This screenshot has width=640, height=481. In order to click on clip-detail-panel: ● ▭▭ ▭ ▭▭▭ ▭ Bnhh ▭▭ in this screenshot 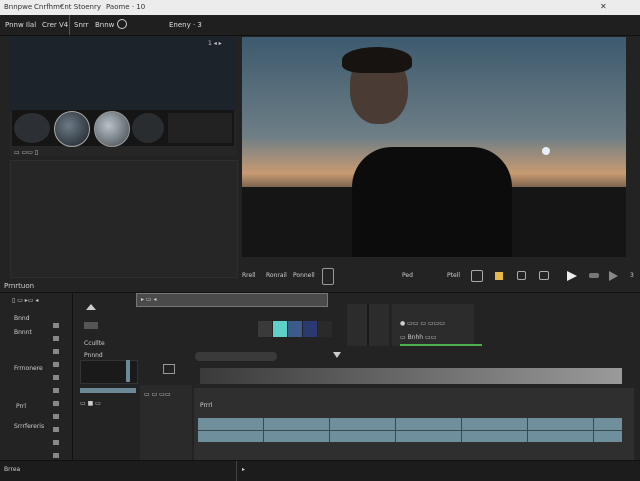, I will do `click(437, 325)`.